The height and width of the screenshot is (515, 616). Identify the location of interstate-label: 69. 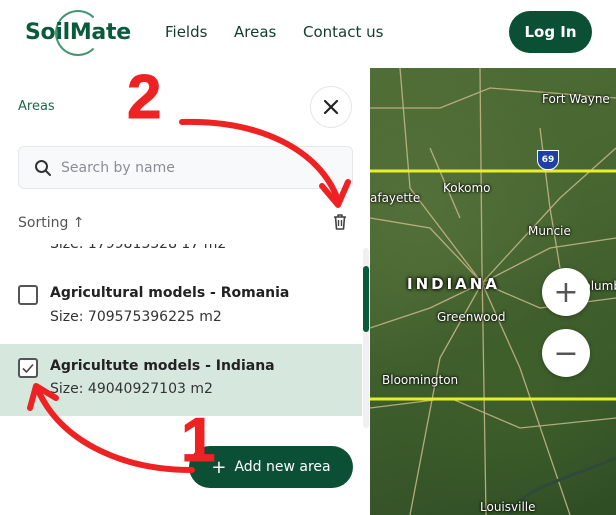
(548, 160).